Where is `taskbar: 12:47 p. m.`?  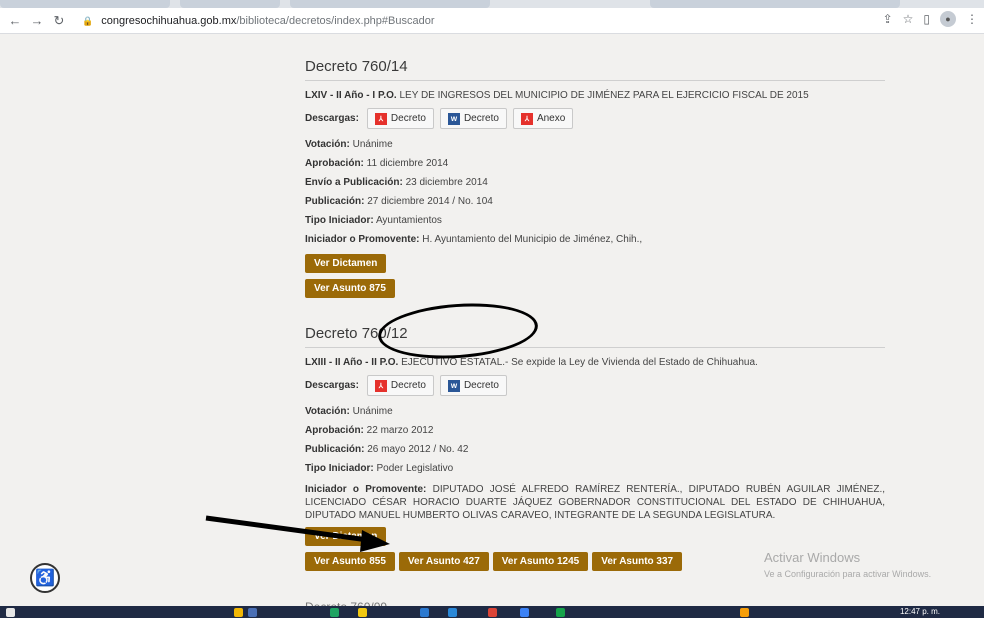 taskbar: 12:47 p. m. is located at coordinates (492, 612).